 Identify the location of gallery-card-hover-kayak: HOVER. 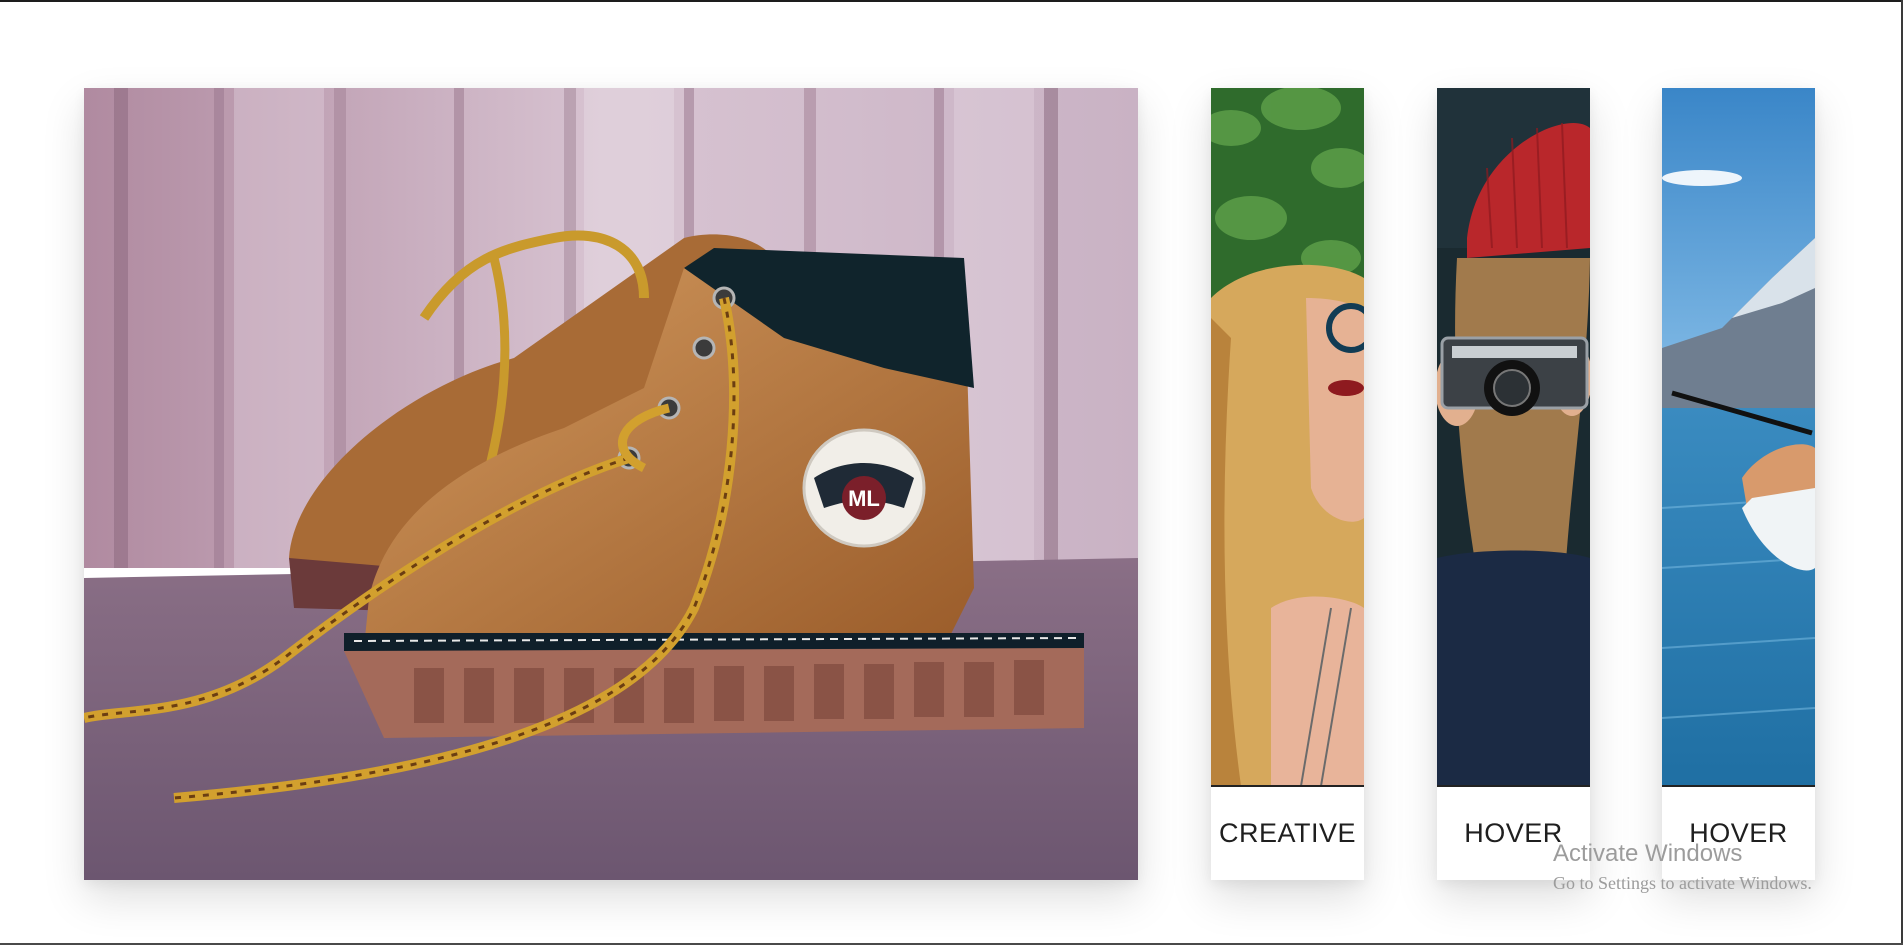
(1738, 484).